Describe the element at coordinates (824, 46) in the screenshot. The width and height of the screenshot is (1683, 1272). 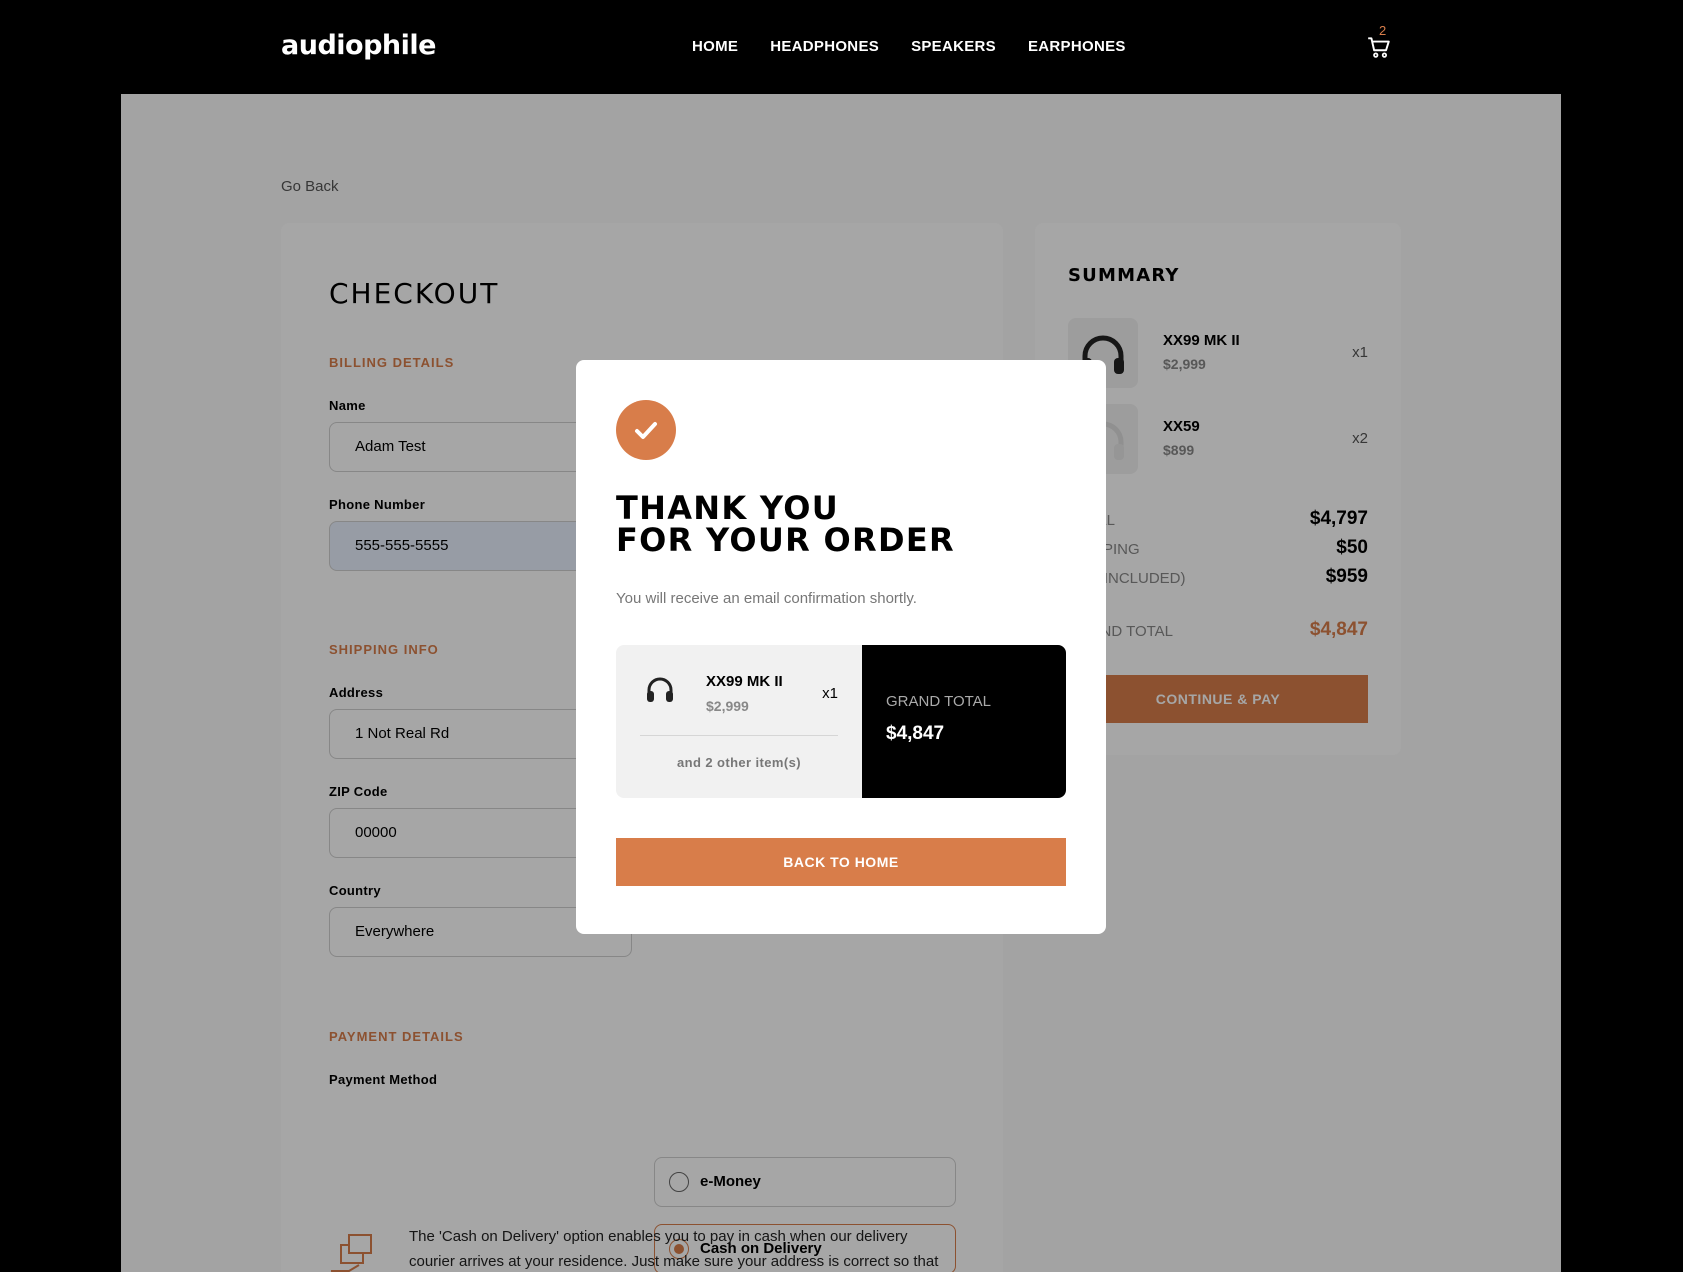
I see `nav-headphones: HEADPHONES` at that location.